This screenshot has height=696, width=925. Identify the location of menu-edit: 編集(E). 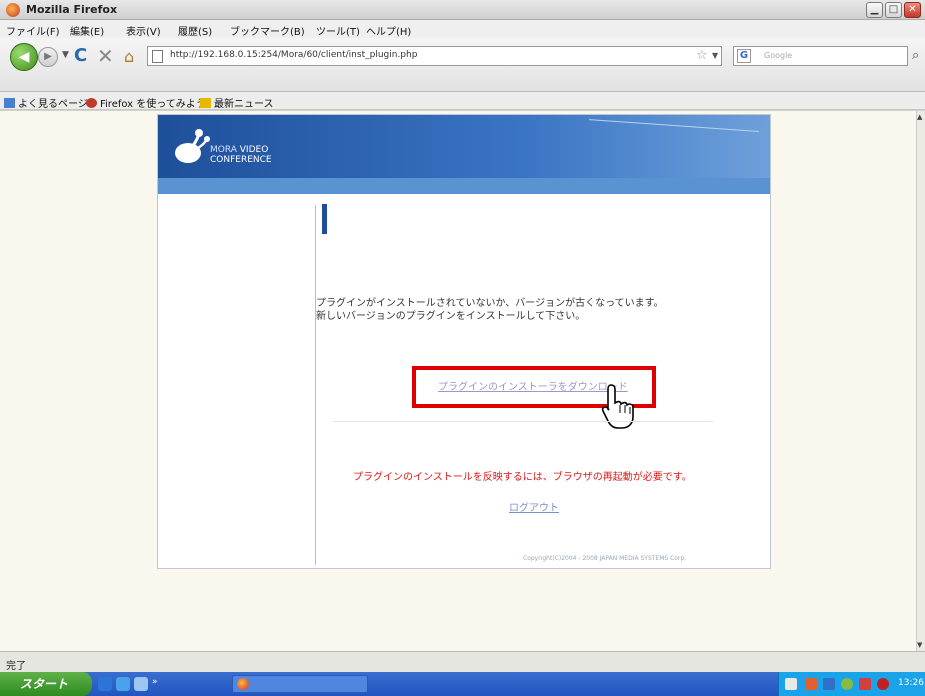
(87, 30).